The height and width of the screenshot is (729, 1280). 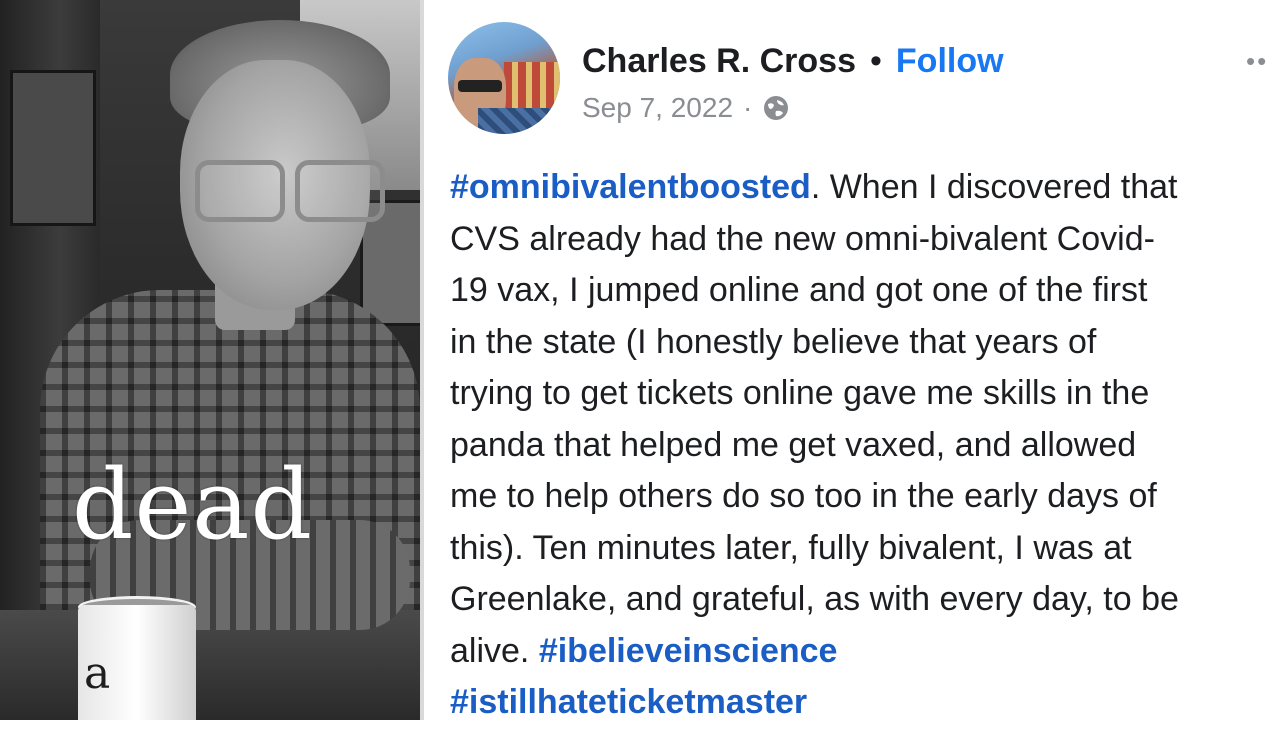 What do you see at coordinates (192, 505) in the screenshot?
I see `photo-overlay-word: dead` at bounding box center [192, 505].